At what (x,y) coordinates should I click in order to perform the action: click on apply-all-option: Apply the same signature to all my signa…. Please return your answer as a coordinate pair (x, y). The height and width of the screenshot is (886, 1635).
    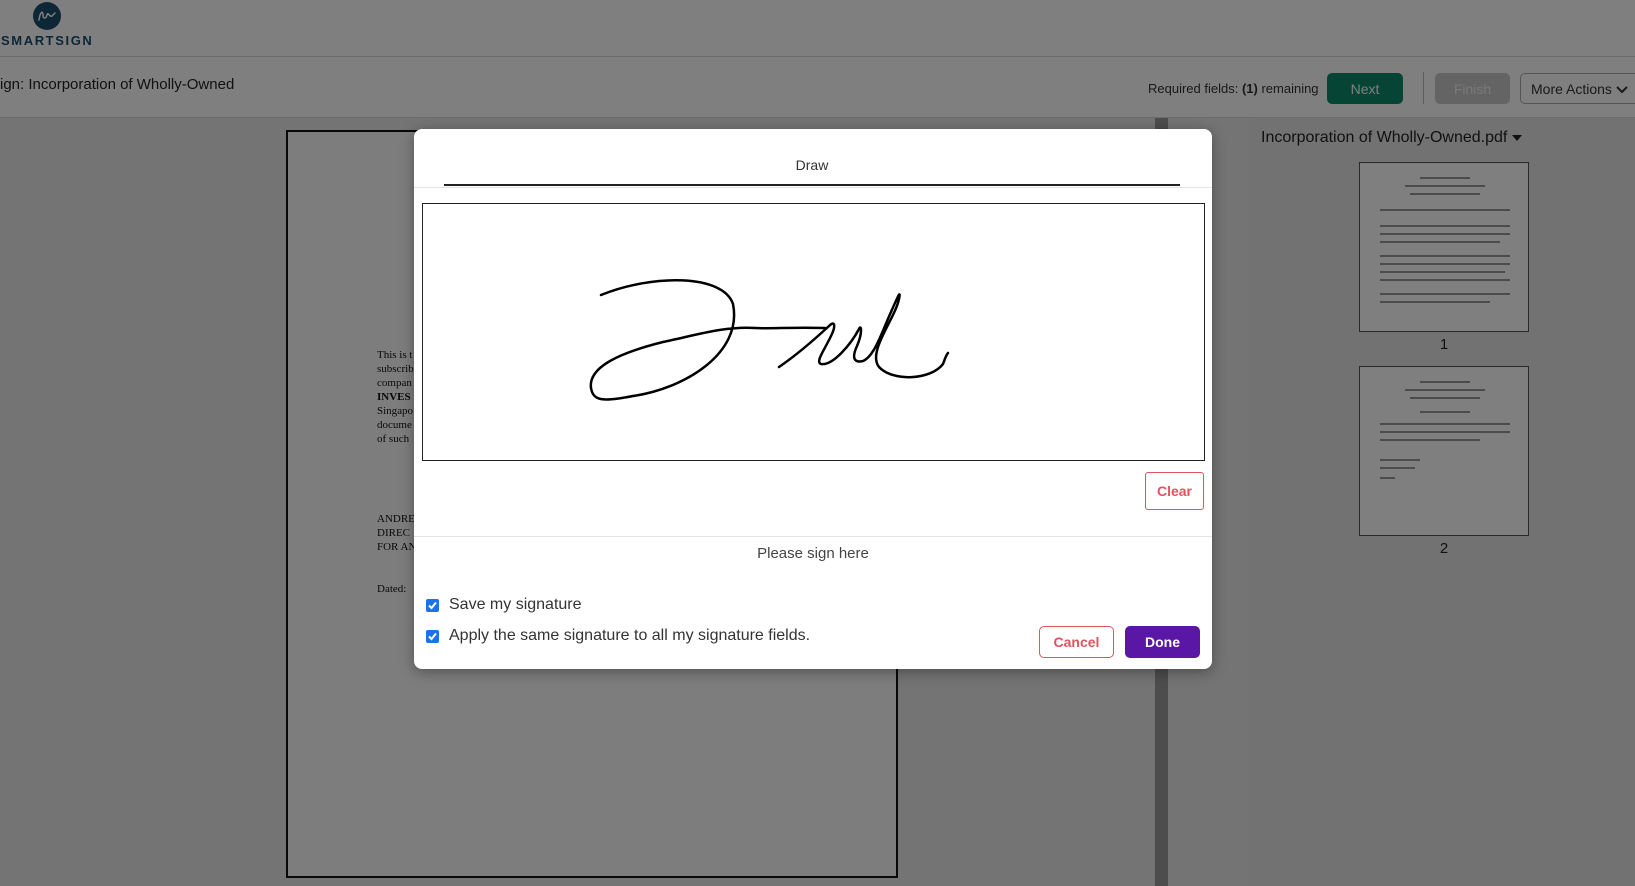
    Looking at the image, I should click on (618, 636).